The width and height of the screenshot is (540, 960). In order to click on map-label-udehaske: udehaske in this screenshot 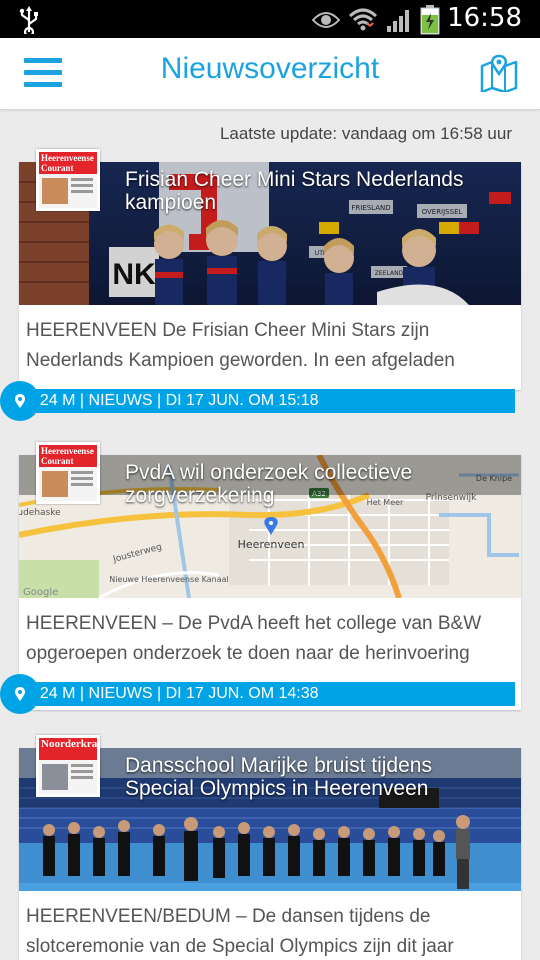, I will do `click(40, 513)`.